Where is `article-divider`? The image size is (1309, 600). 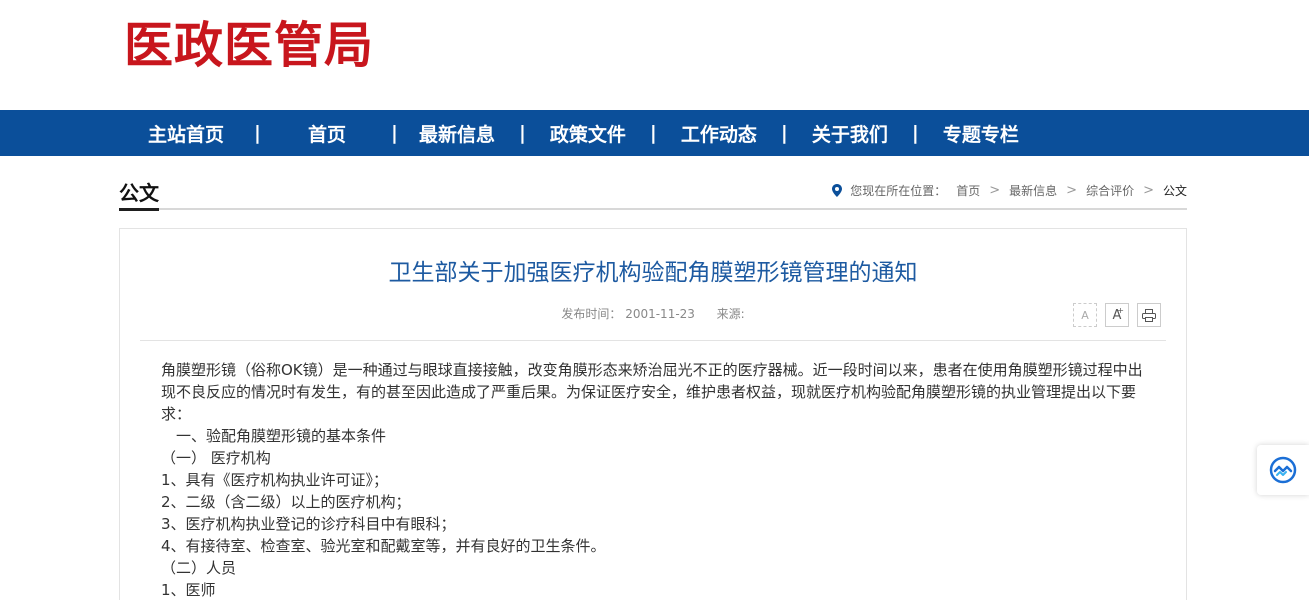 article-divider is located at coordinates (653, 340).